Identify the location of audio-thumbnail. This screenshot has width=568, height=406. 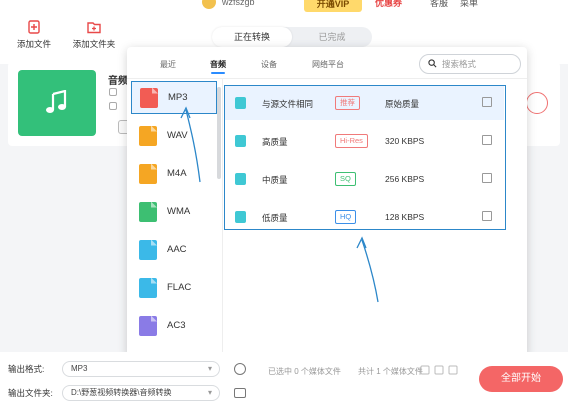
(57, 103).